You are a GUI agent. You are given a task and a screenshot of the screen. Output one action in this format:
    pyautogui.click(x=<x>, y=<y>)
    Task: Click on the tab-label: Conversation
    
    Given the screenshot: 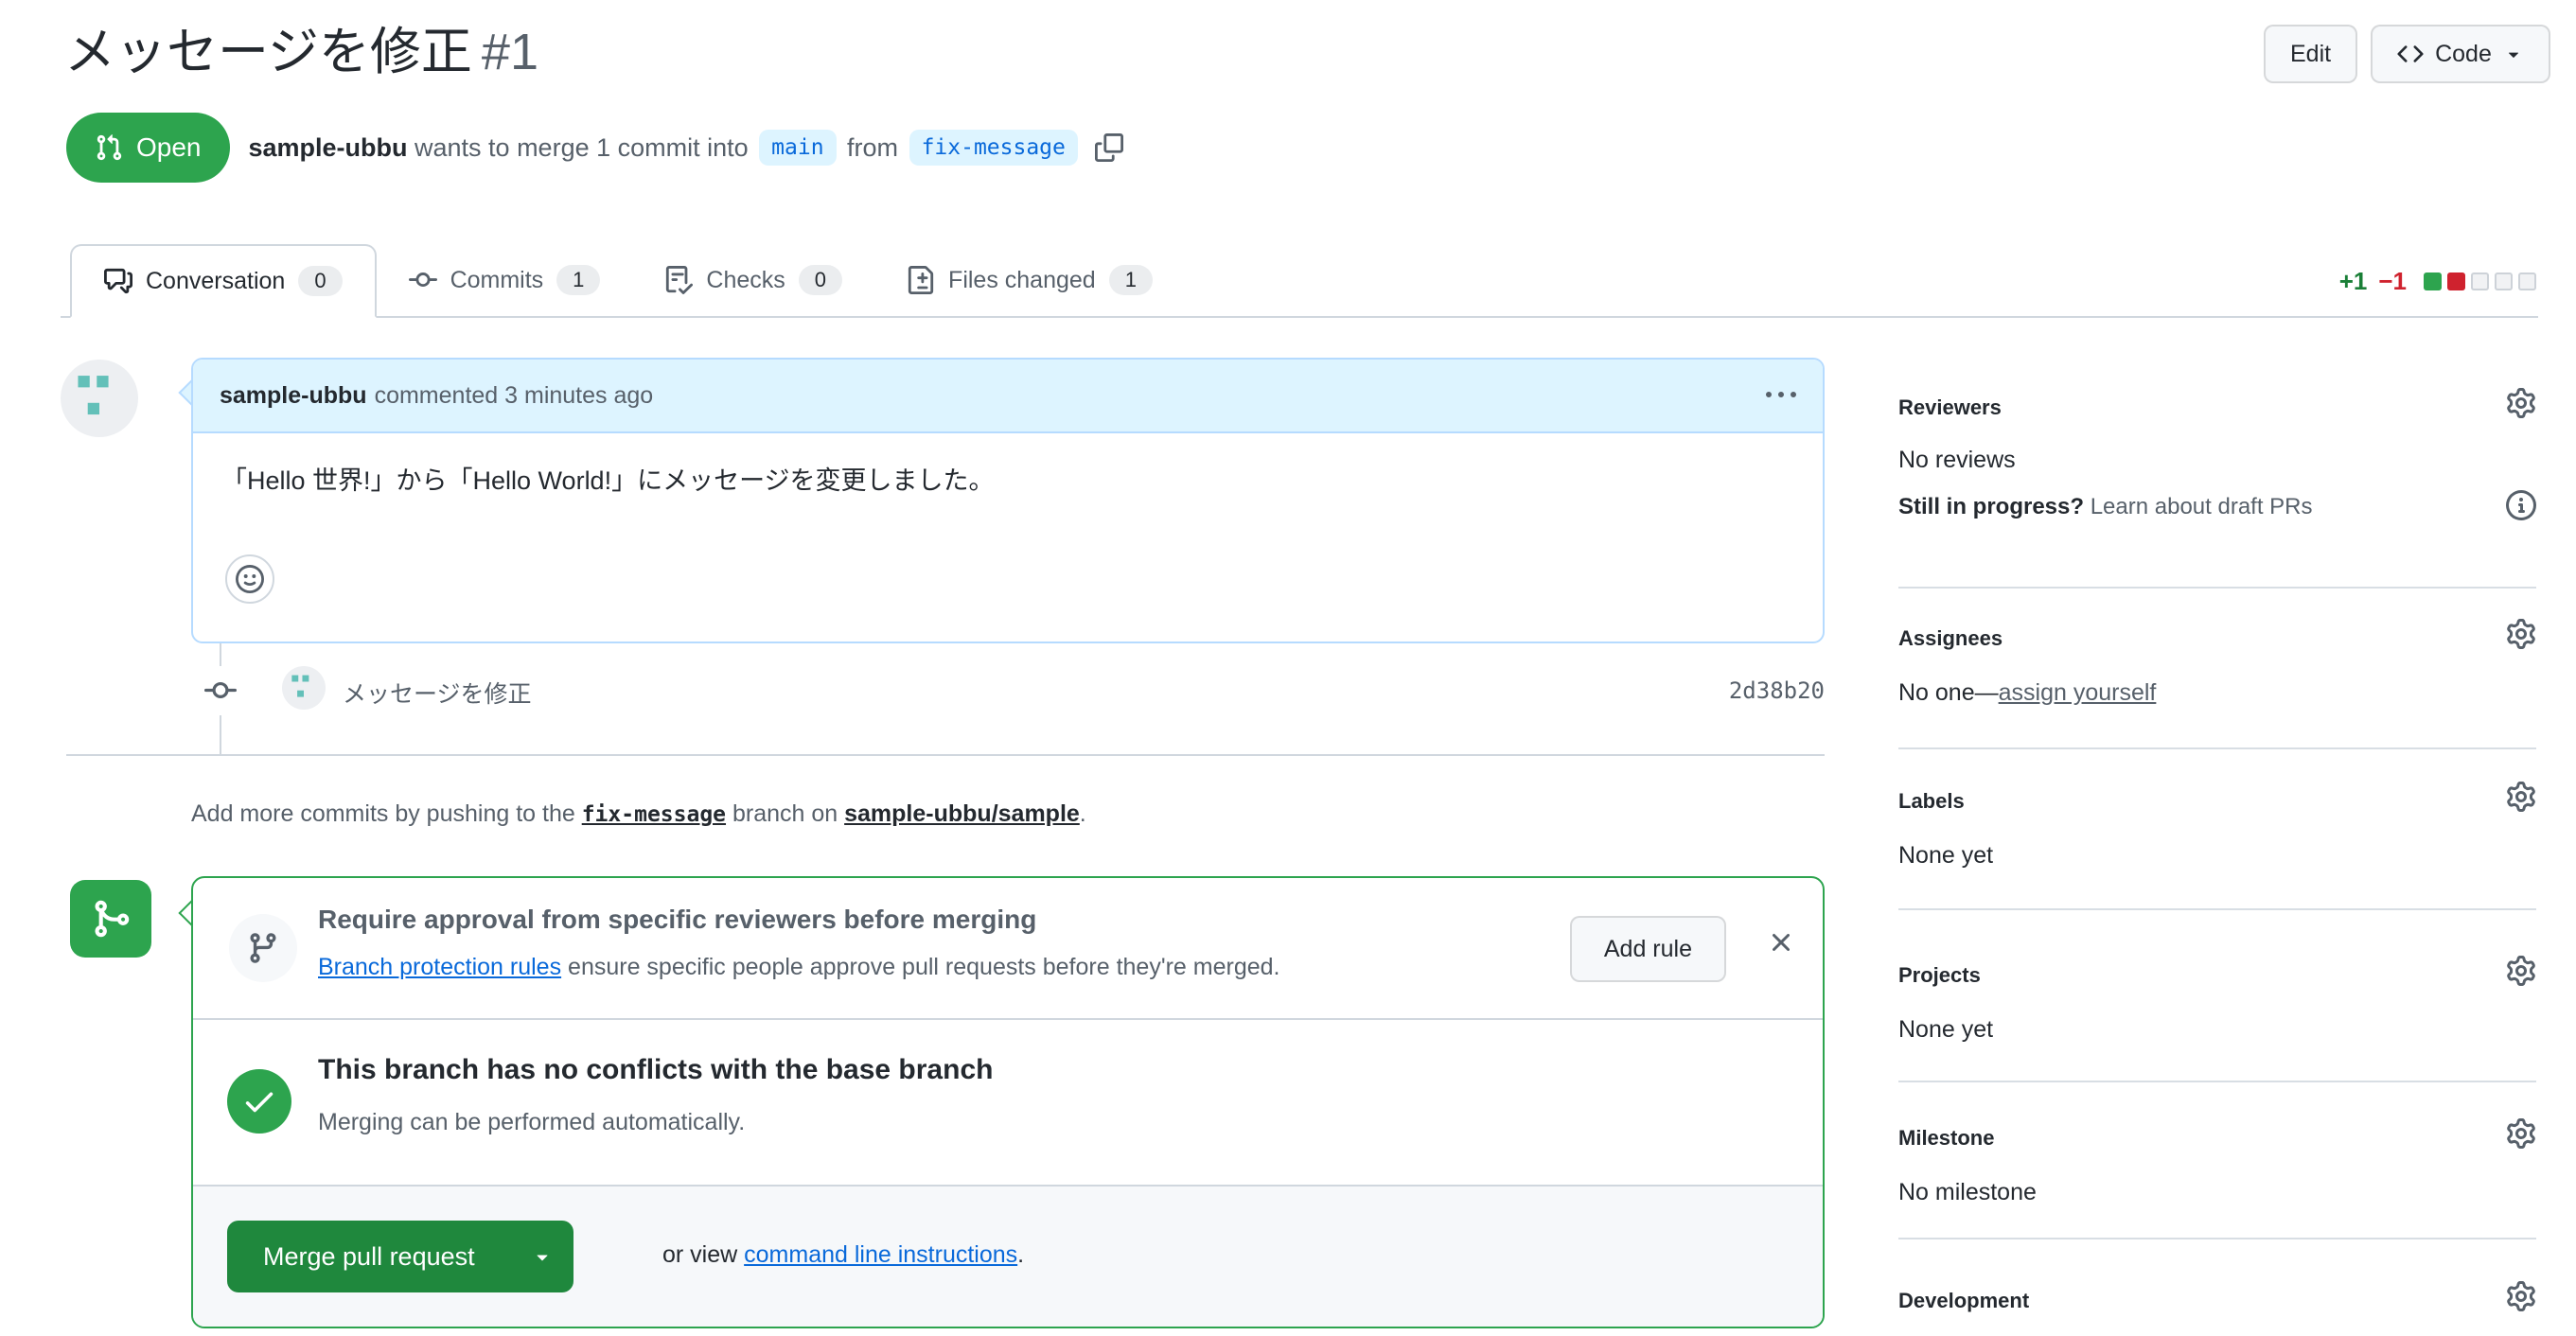 What is the action you would take?
    pyautogui.click(x=216, y=281)
    